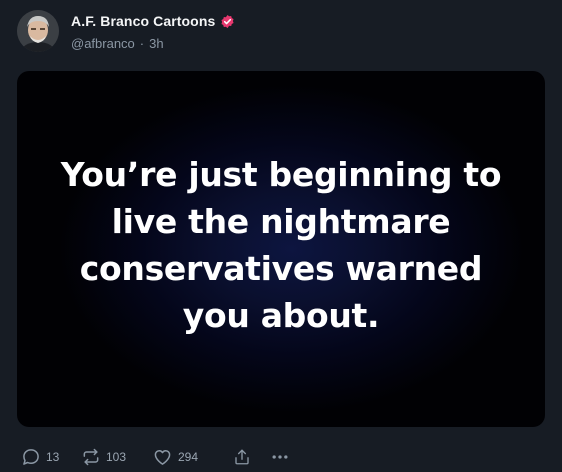 This screenshot has height=472, width=562. I want to click on repost-icon, so click(91, 457).